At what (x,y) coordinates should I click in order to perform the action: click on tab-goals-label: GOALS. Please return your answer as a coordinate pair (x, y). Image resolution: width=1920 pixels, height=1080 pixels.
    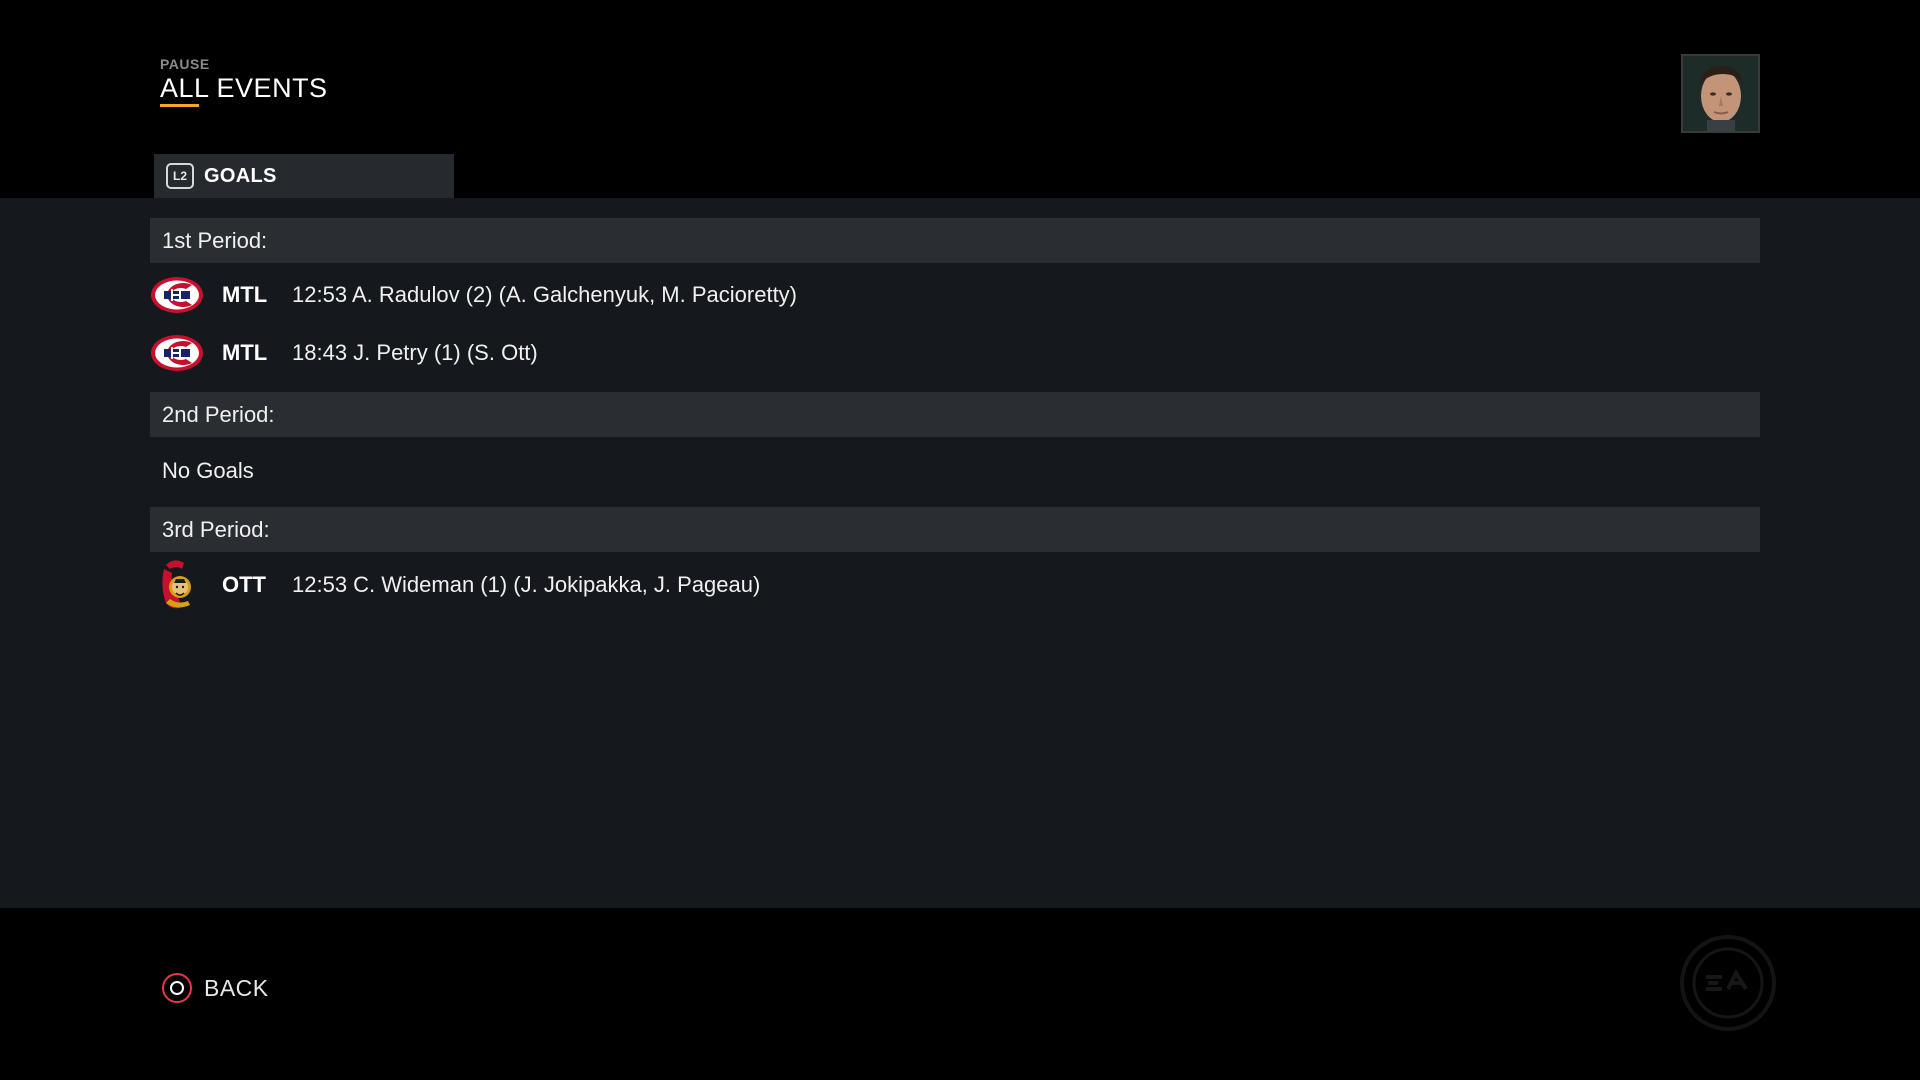
    Looking at the image, I should click on (240, 175).